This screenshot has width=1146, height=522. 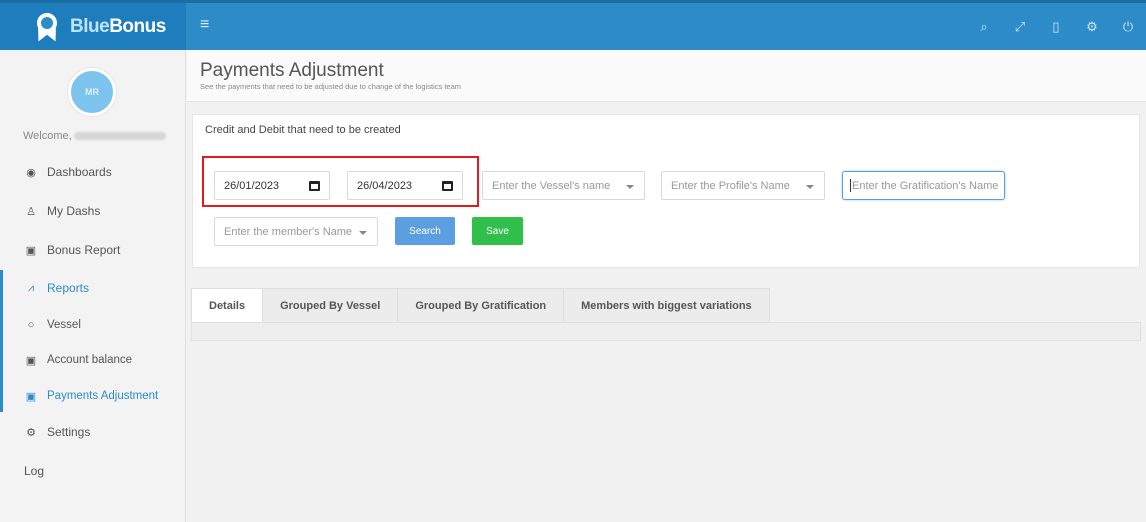 What do you see at coordinates (563, 185) in the screenshot?
I see `vessel-select: Enter the Vessel's name` at bounding box center [563, 185].